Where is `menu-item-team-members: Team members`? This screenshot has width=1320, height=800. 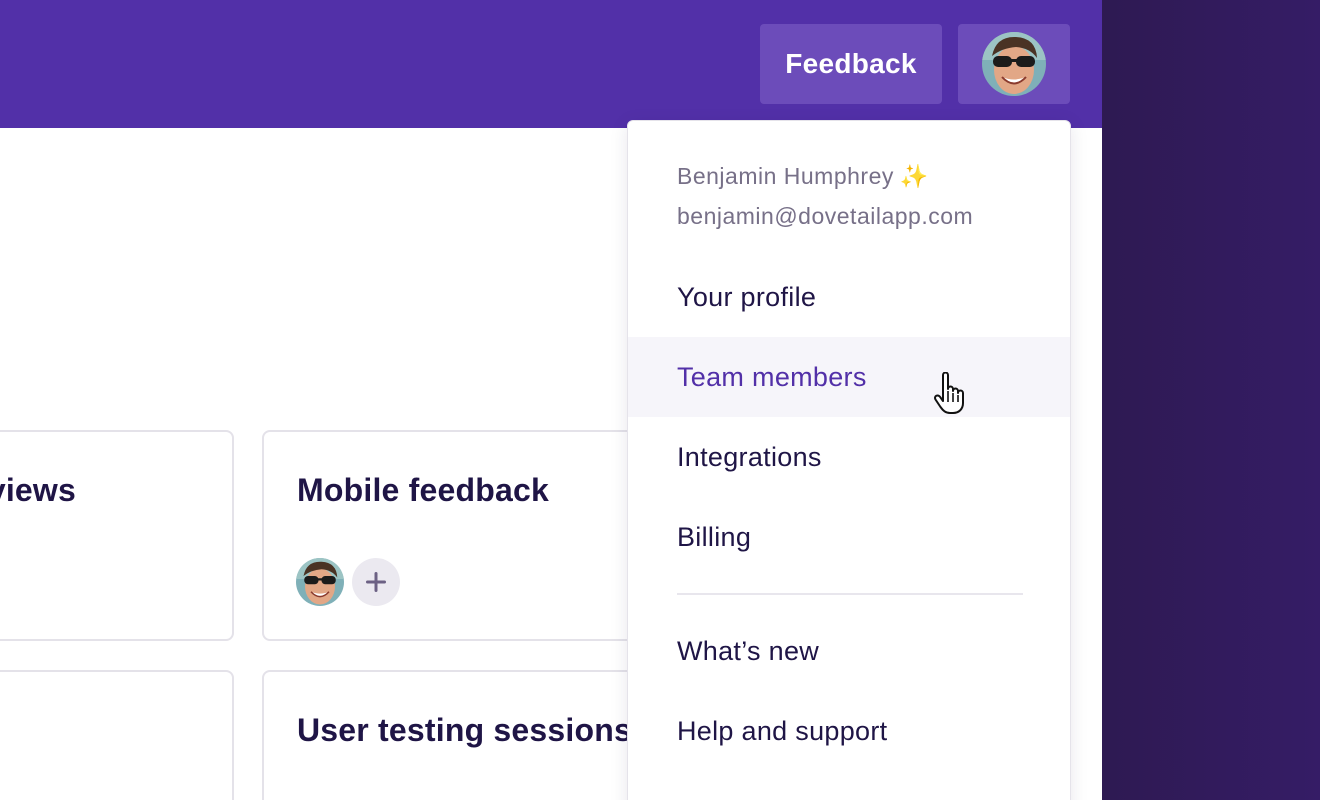 menu-item-team-members: Team members is located at coordinates (849, 377).